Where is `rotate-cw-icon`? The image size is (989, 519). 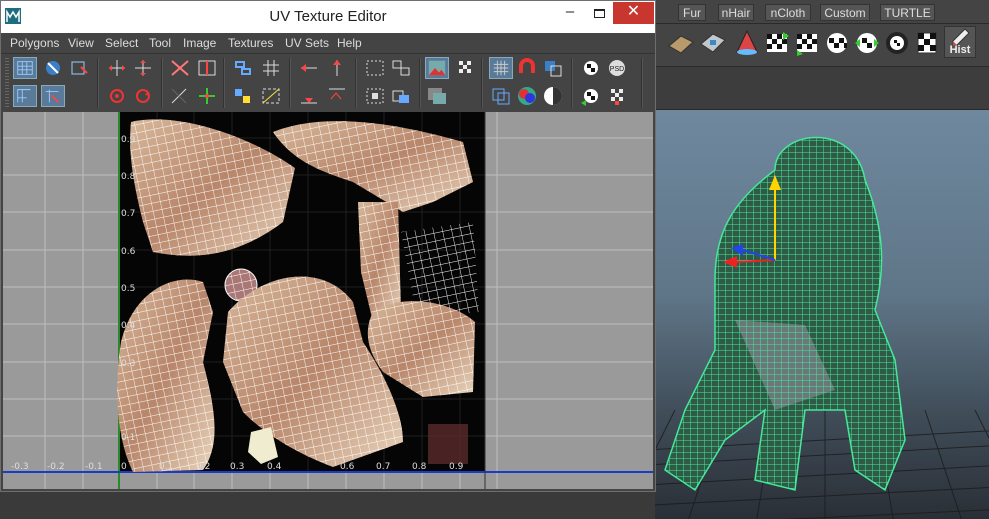
rotate-cw-icon is located at coordinates (143, 96).